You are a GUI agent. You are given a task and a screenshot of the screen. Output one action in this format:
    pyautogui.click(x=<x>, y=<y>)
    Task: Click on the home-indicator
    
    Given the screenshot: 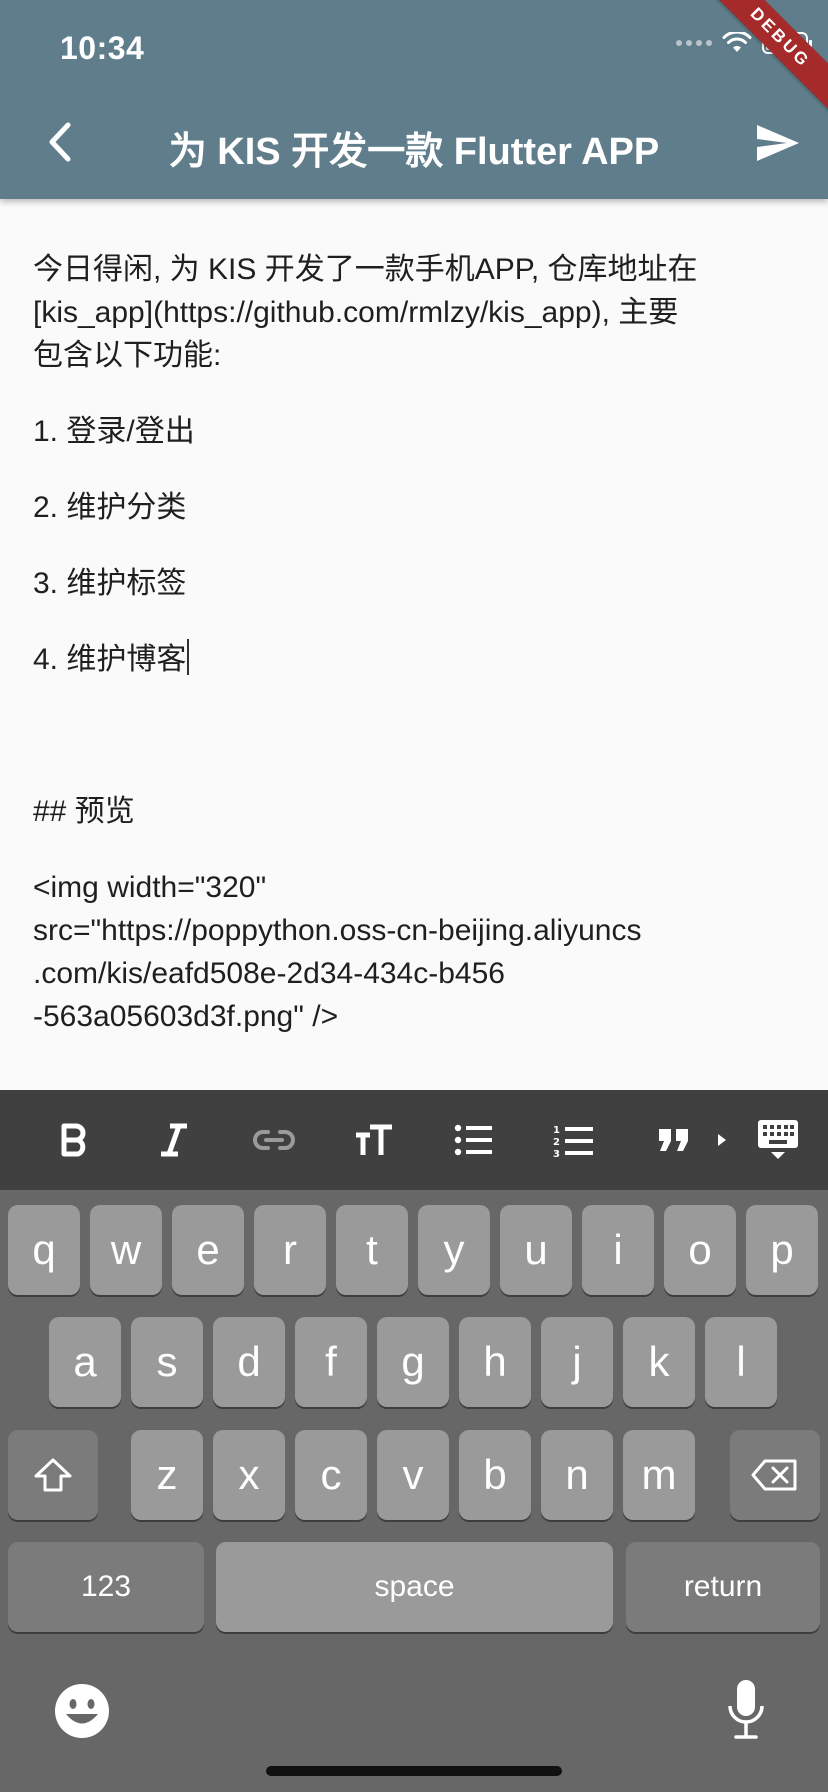 What is the action you would take?
    pyautogui.click(x=414, y=1771)
    